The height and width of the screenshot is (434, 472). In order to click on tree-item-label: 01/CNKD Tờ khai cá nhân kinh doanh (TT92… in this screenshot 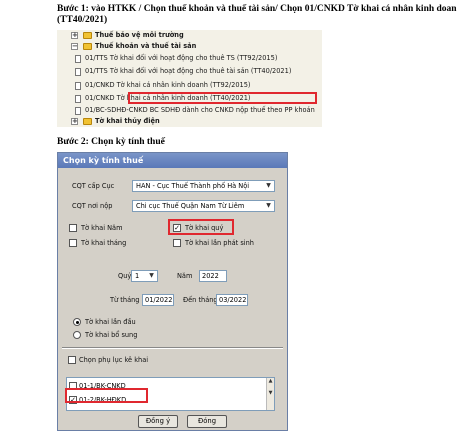, I will do `click(168, 85)`.